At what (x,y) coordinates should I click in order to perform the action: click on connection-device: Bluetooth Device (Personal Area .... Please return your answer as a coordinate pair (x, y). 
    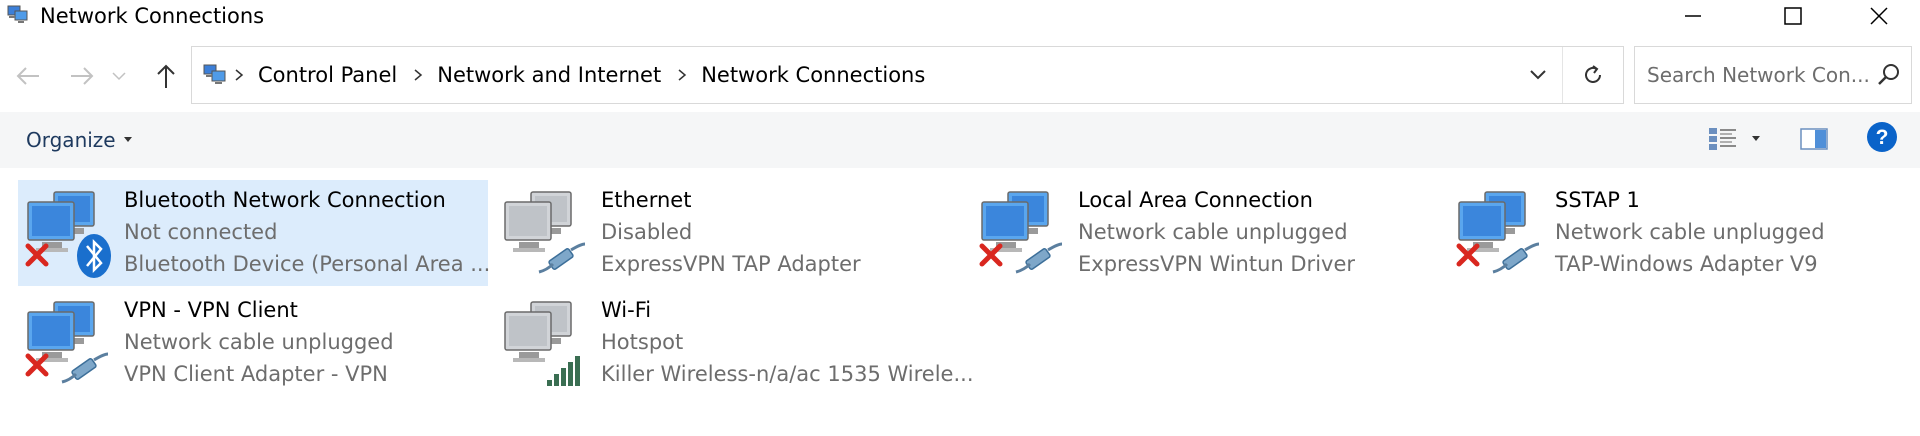
    Looking at the image, I should click on (307, 264).